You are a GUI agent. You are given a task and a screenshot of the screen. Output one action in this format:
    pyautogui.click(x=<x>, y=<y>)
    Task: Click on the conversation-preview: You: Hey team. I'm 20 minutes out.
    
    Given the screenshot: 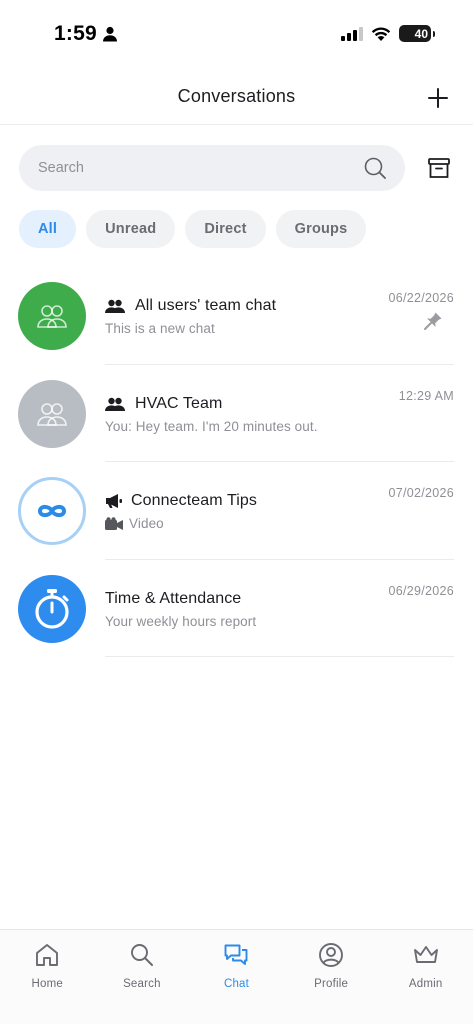 What is the action you would take?
    pyautogui.click(x=211, y=426)
    